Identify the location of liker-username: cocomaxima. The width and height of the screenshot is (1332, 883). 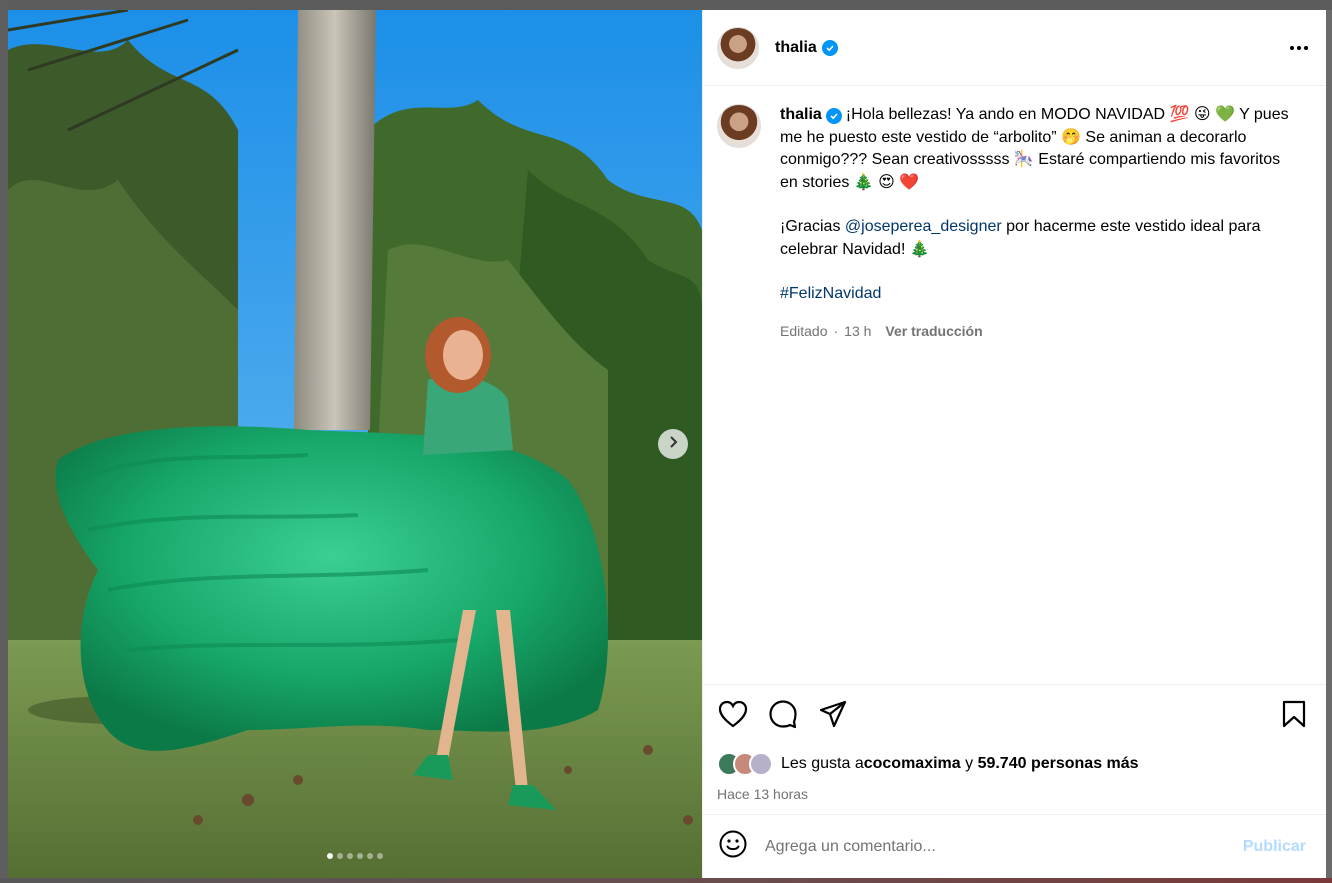
(912, 764).